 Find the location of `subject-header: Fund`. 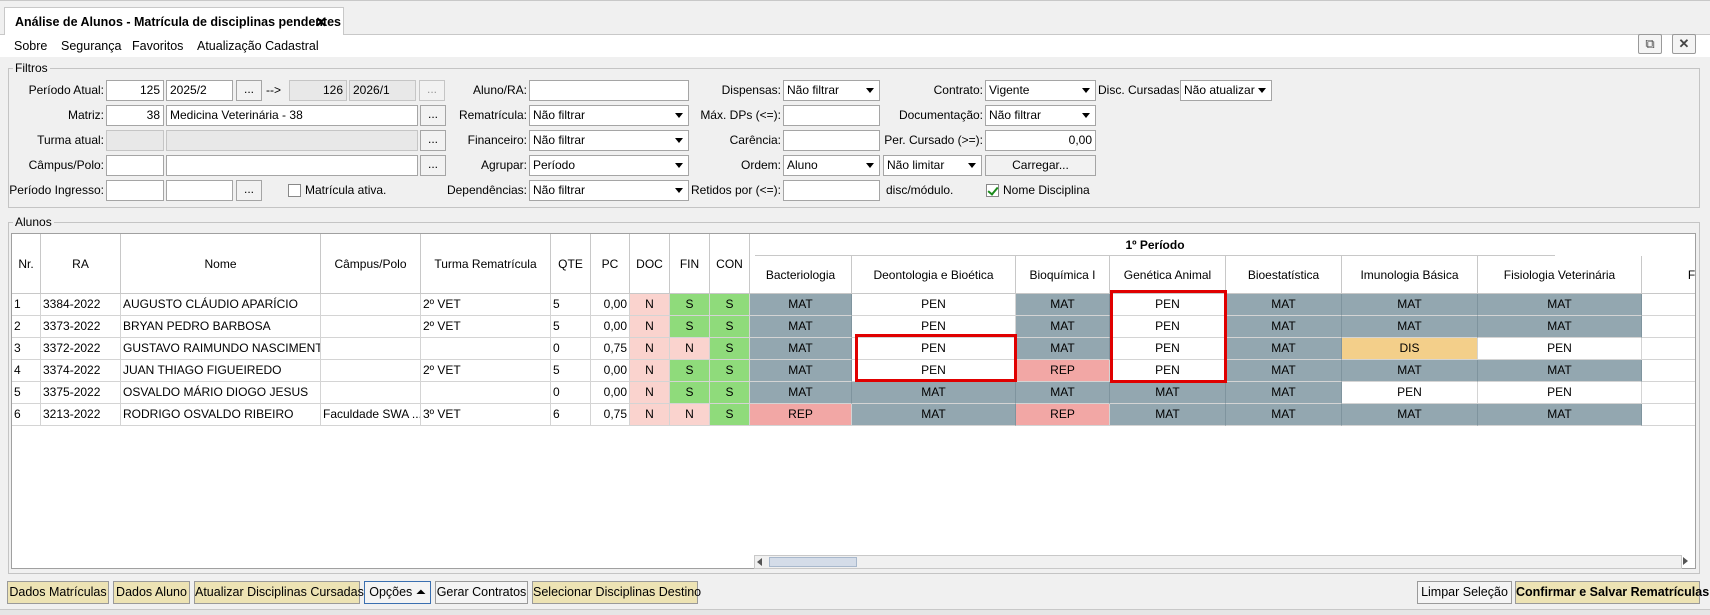

subject-header: Fund is located at coordinates (1668, 275).